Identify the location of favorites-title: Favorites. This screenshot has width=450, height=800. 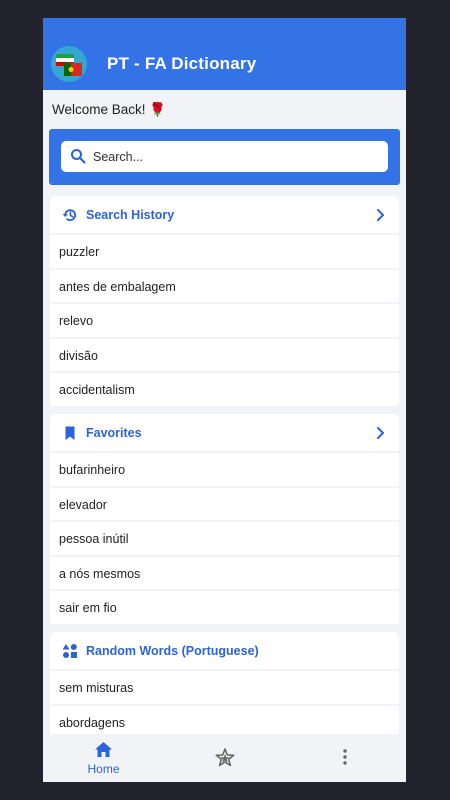
(114, 433).